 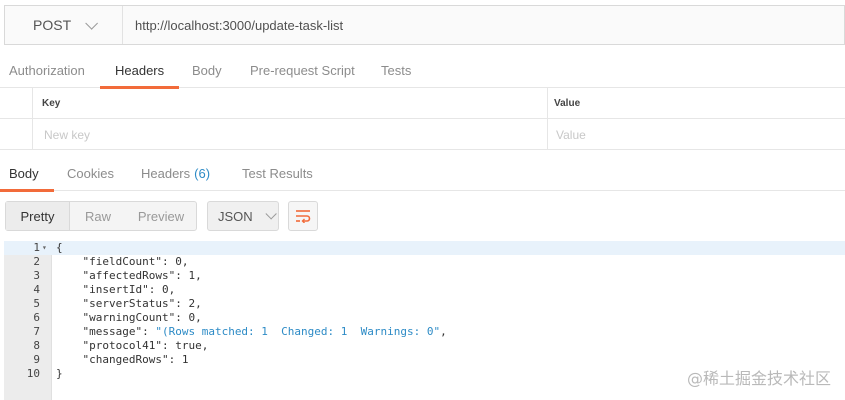 What do you see at coordinates (90, 173) in the screenshot?
I see `tab-cookies: Cookies` at bounding box center [90, 173].